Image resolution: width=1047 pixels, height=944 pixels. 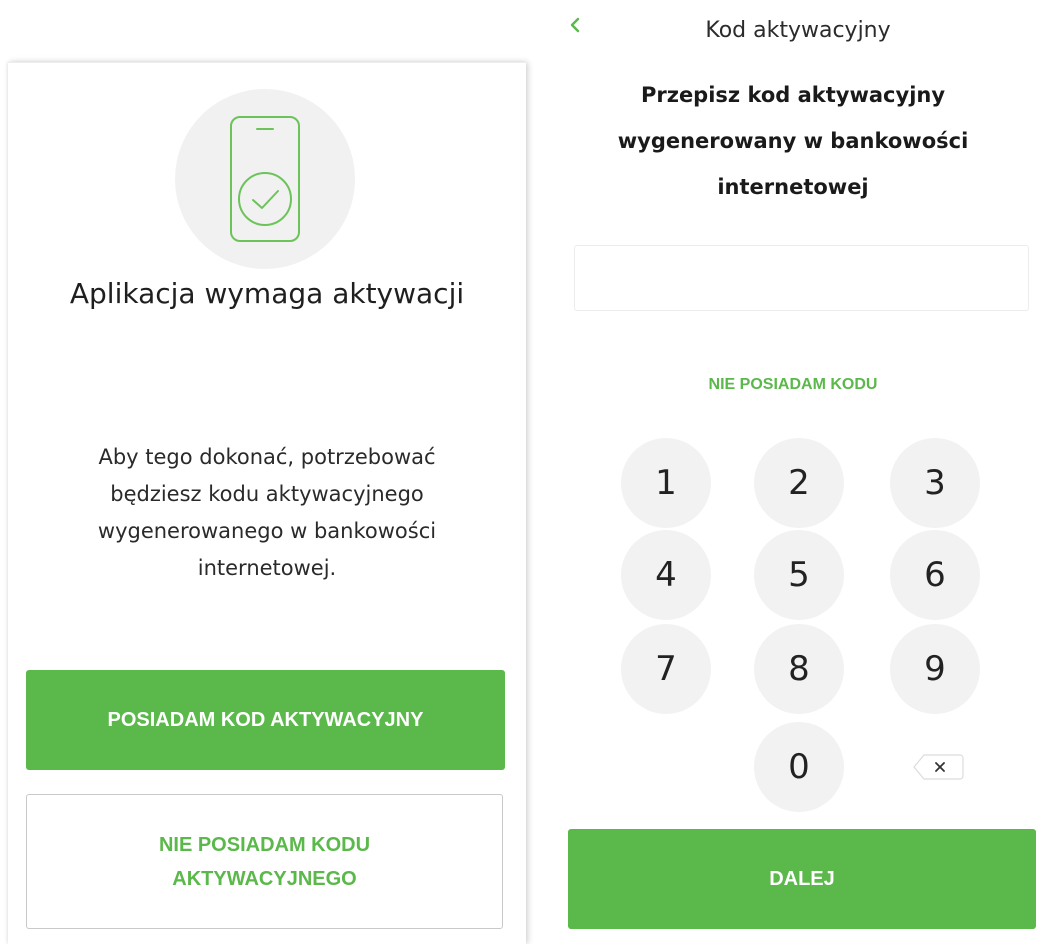 What do you see at coordinates (799, 767) in the screenshot?
I see `keypad-key-0: 0` at bounding box center [799, 767].